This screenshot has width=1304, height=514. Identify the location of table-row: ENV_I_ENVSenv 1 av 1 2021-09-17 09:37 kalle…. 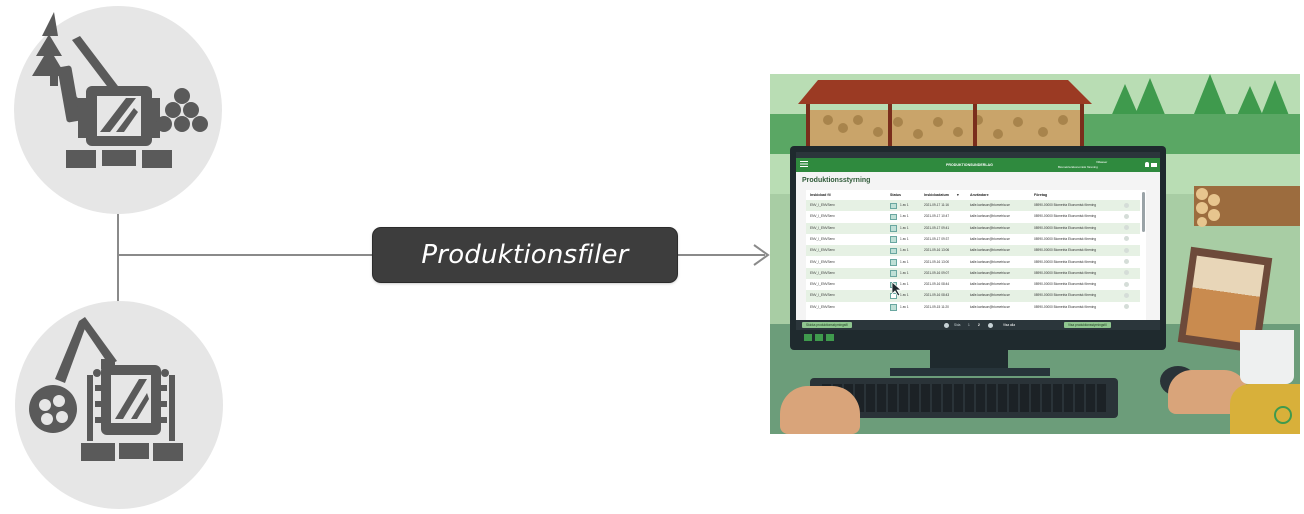
(973, 239).